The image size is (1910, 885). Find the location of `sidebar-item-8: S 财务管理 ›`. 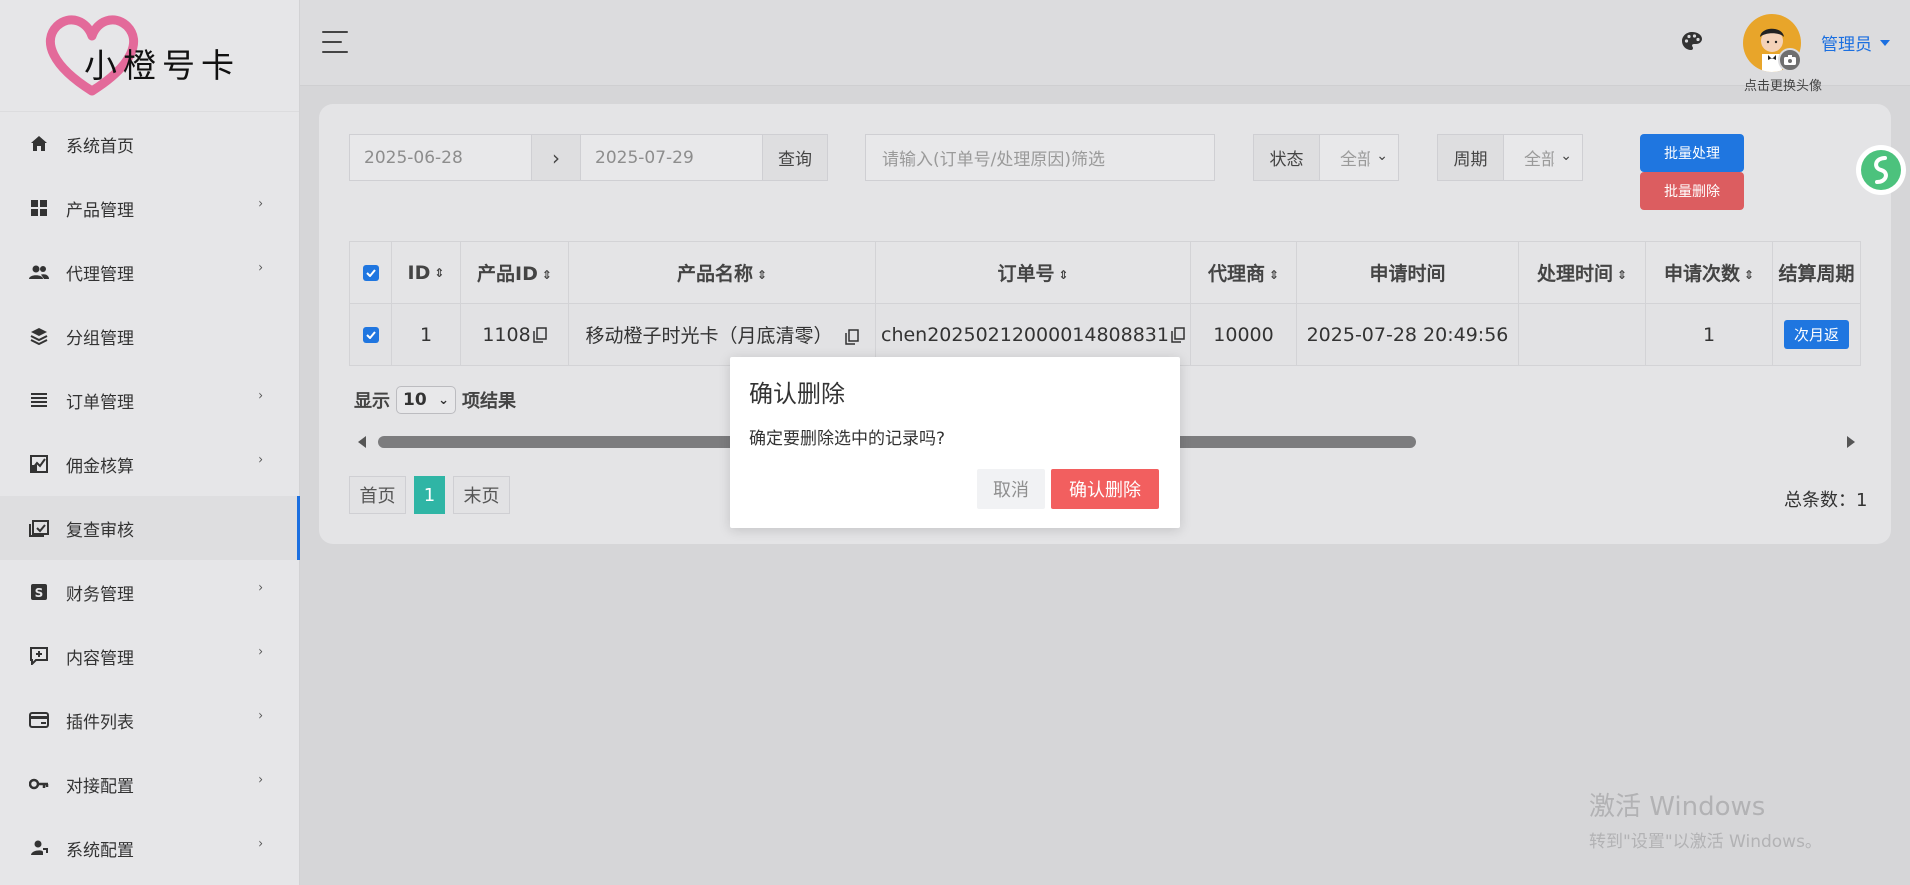

sidebar-item-8: S 财务管理 › is located at coordinates (149, 592).